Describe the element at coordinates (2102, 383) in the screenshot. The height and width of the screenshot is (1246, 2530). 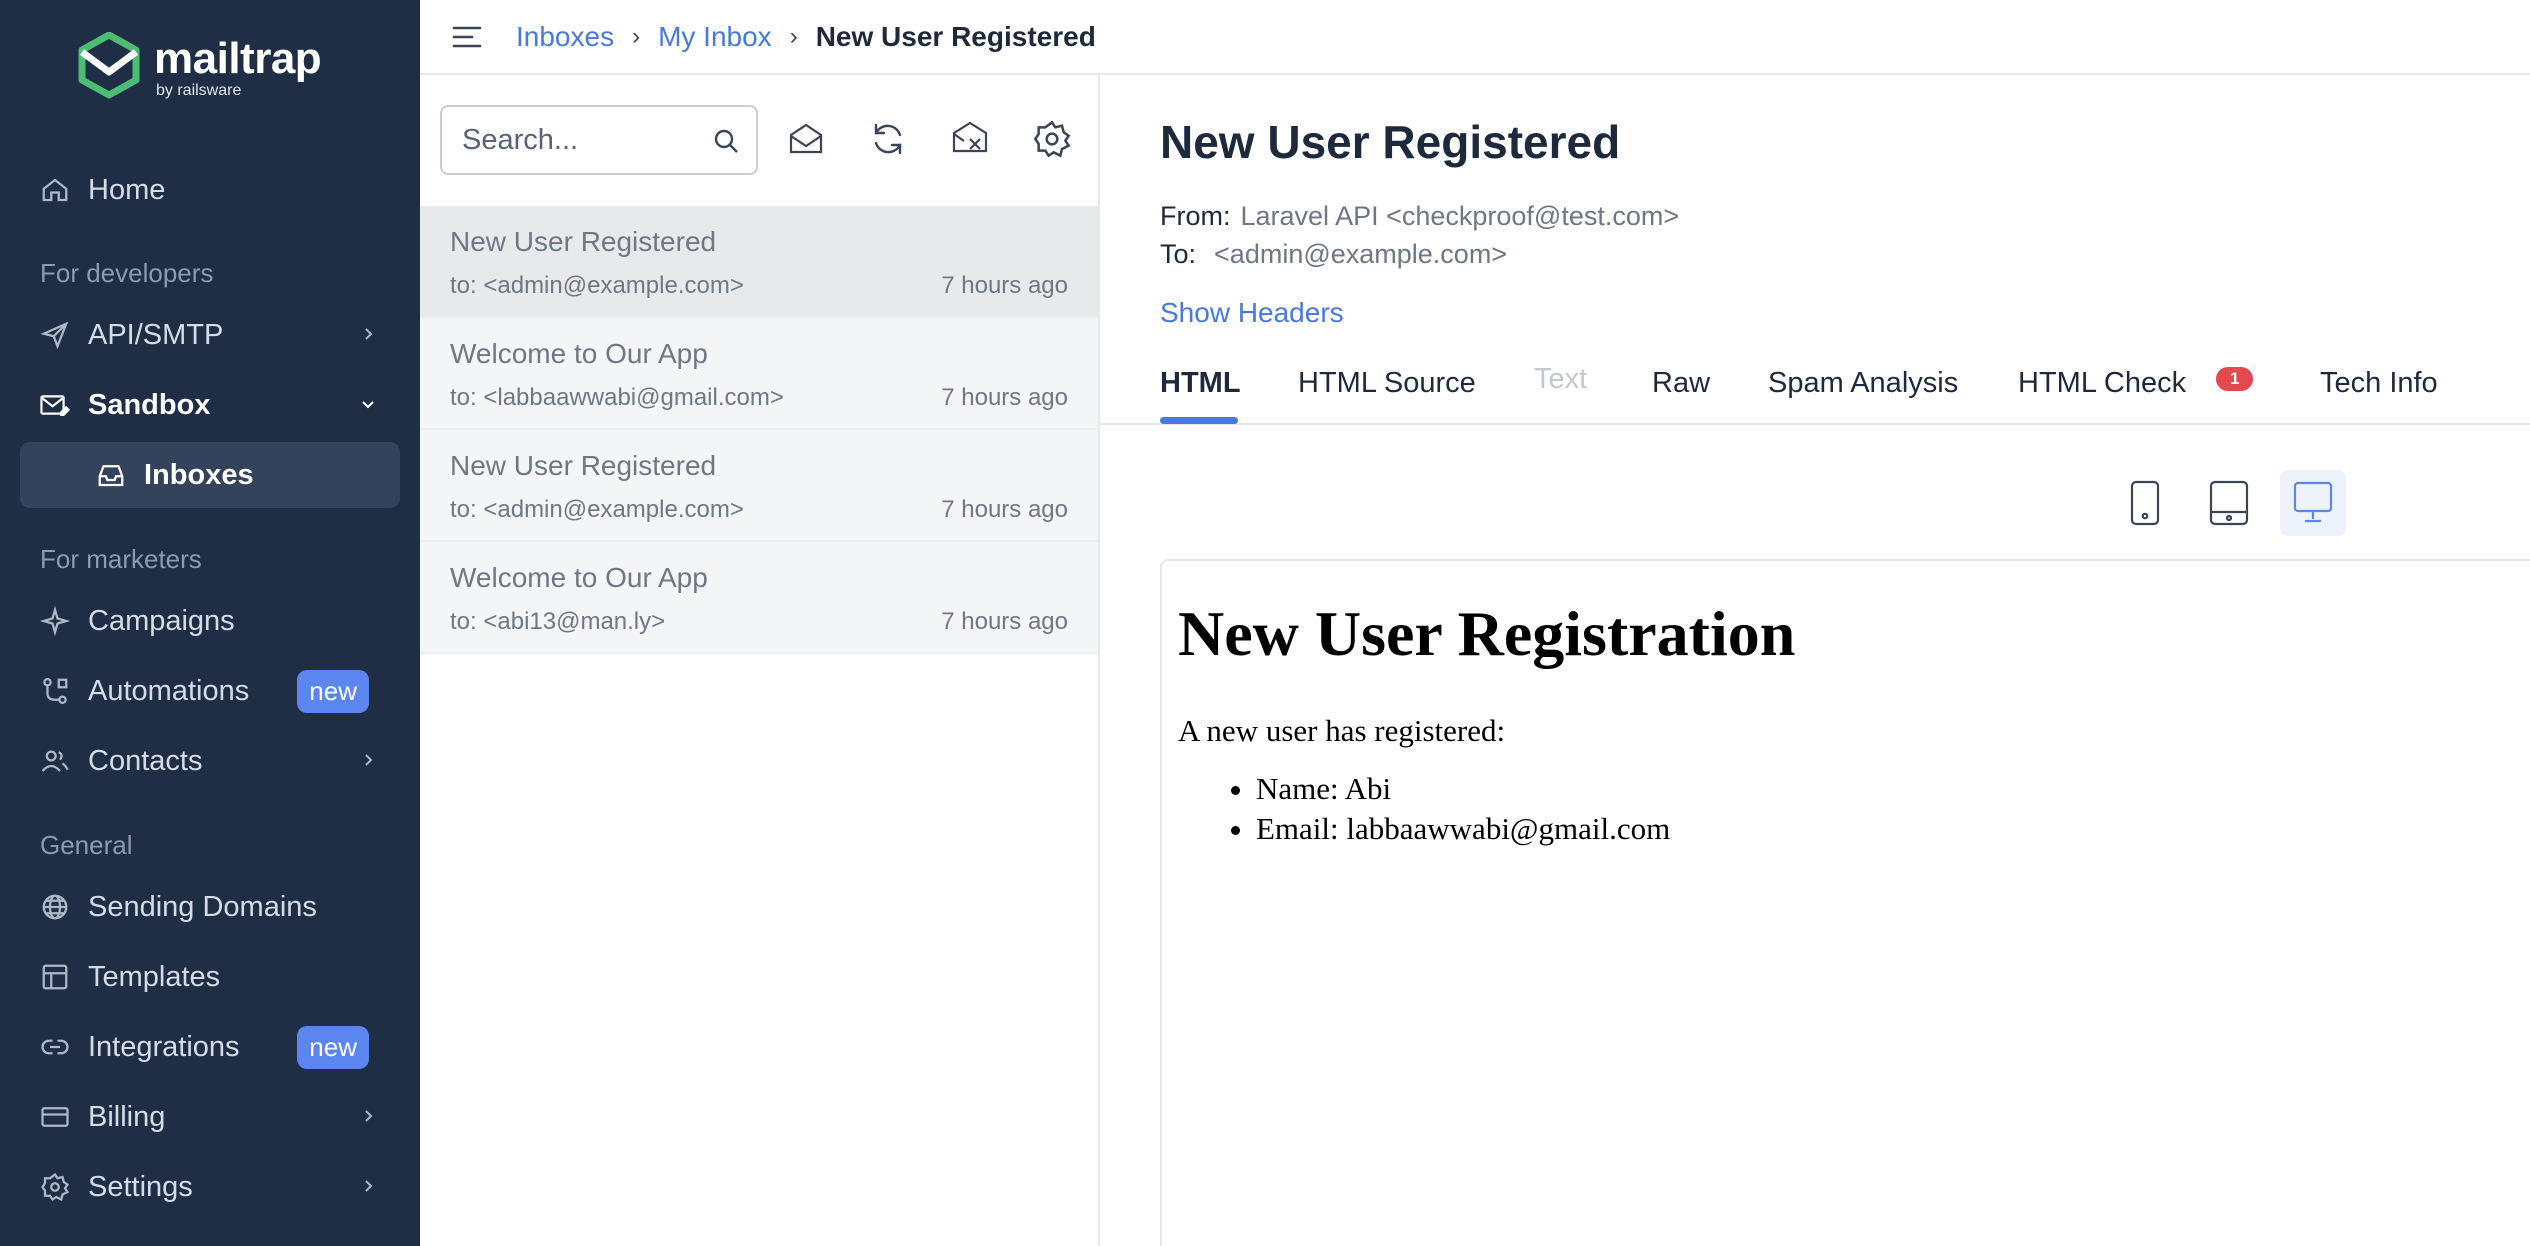
I see `tab-html-check: HTML Check` at that location.